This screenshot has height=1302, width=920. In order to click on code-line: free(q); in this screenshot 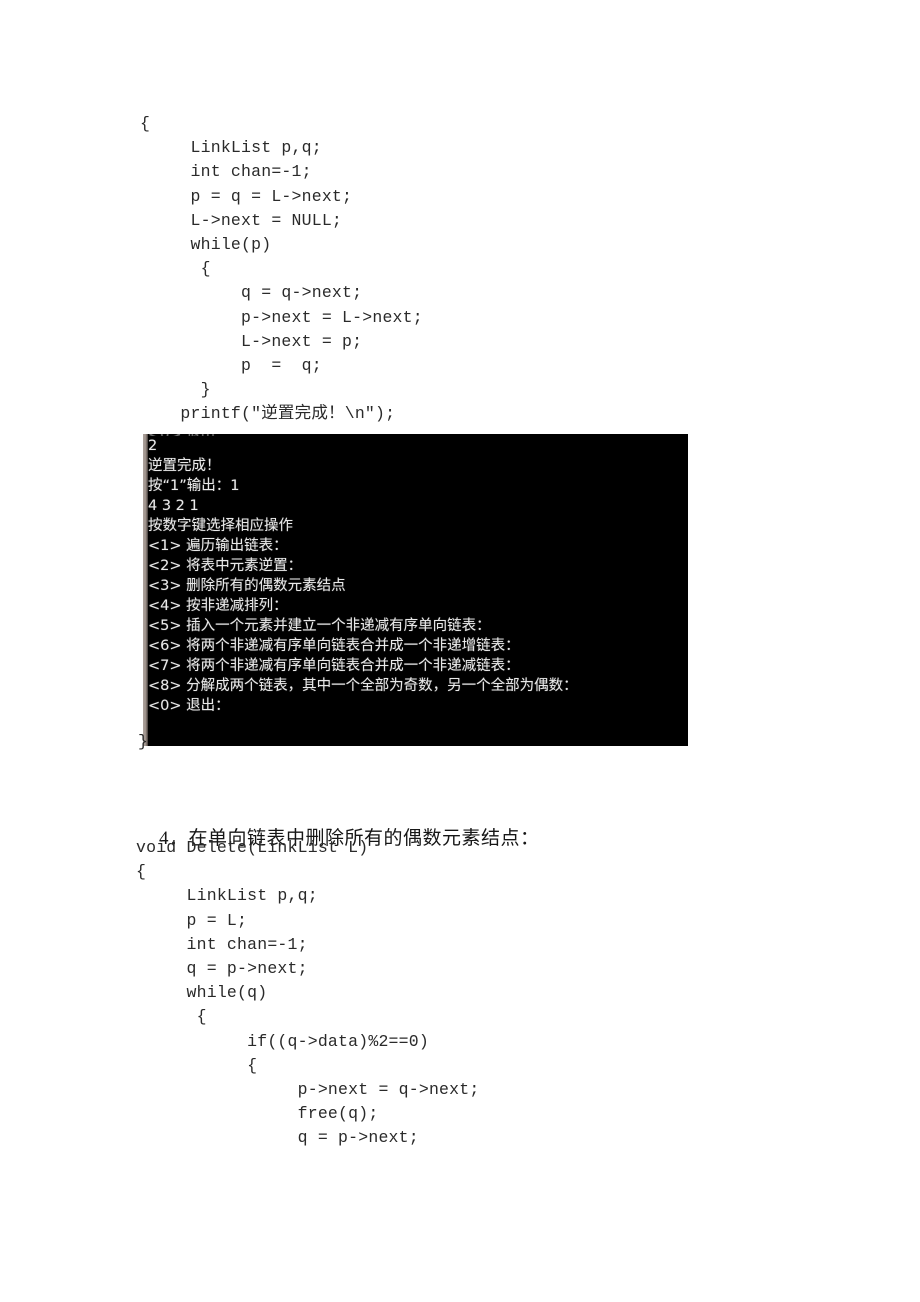, I will do `click(257, 1114)`.